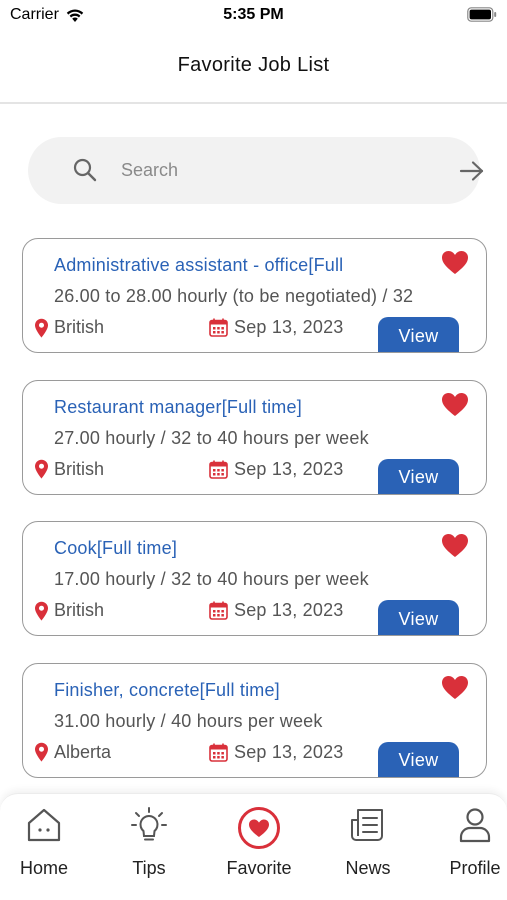  What do you see at coordinates (259, 868) in the screenshot?
I see `tab-label: Favorite` at bounding box center [259, 868].